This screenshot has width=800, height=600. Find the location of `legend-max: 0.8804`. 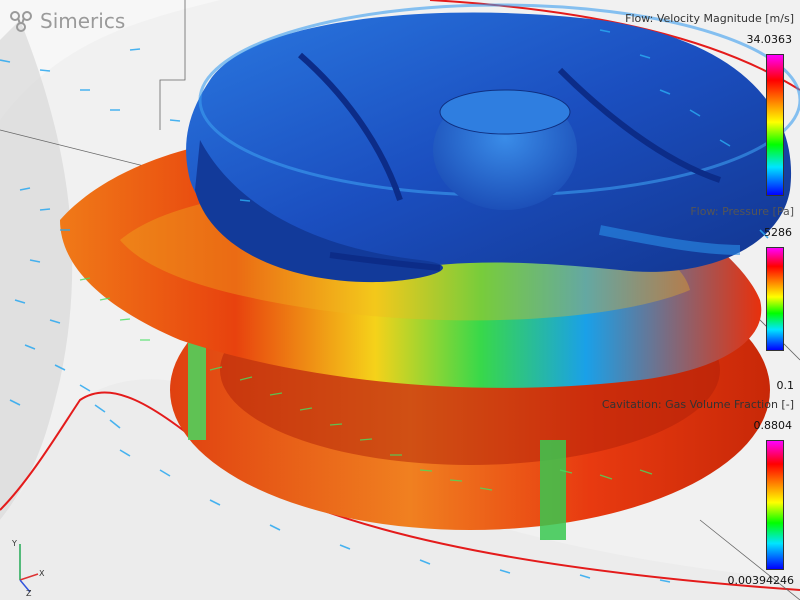

legend-max: 0.8804 is located at coordinates (773, 425).